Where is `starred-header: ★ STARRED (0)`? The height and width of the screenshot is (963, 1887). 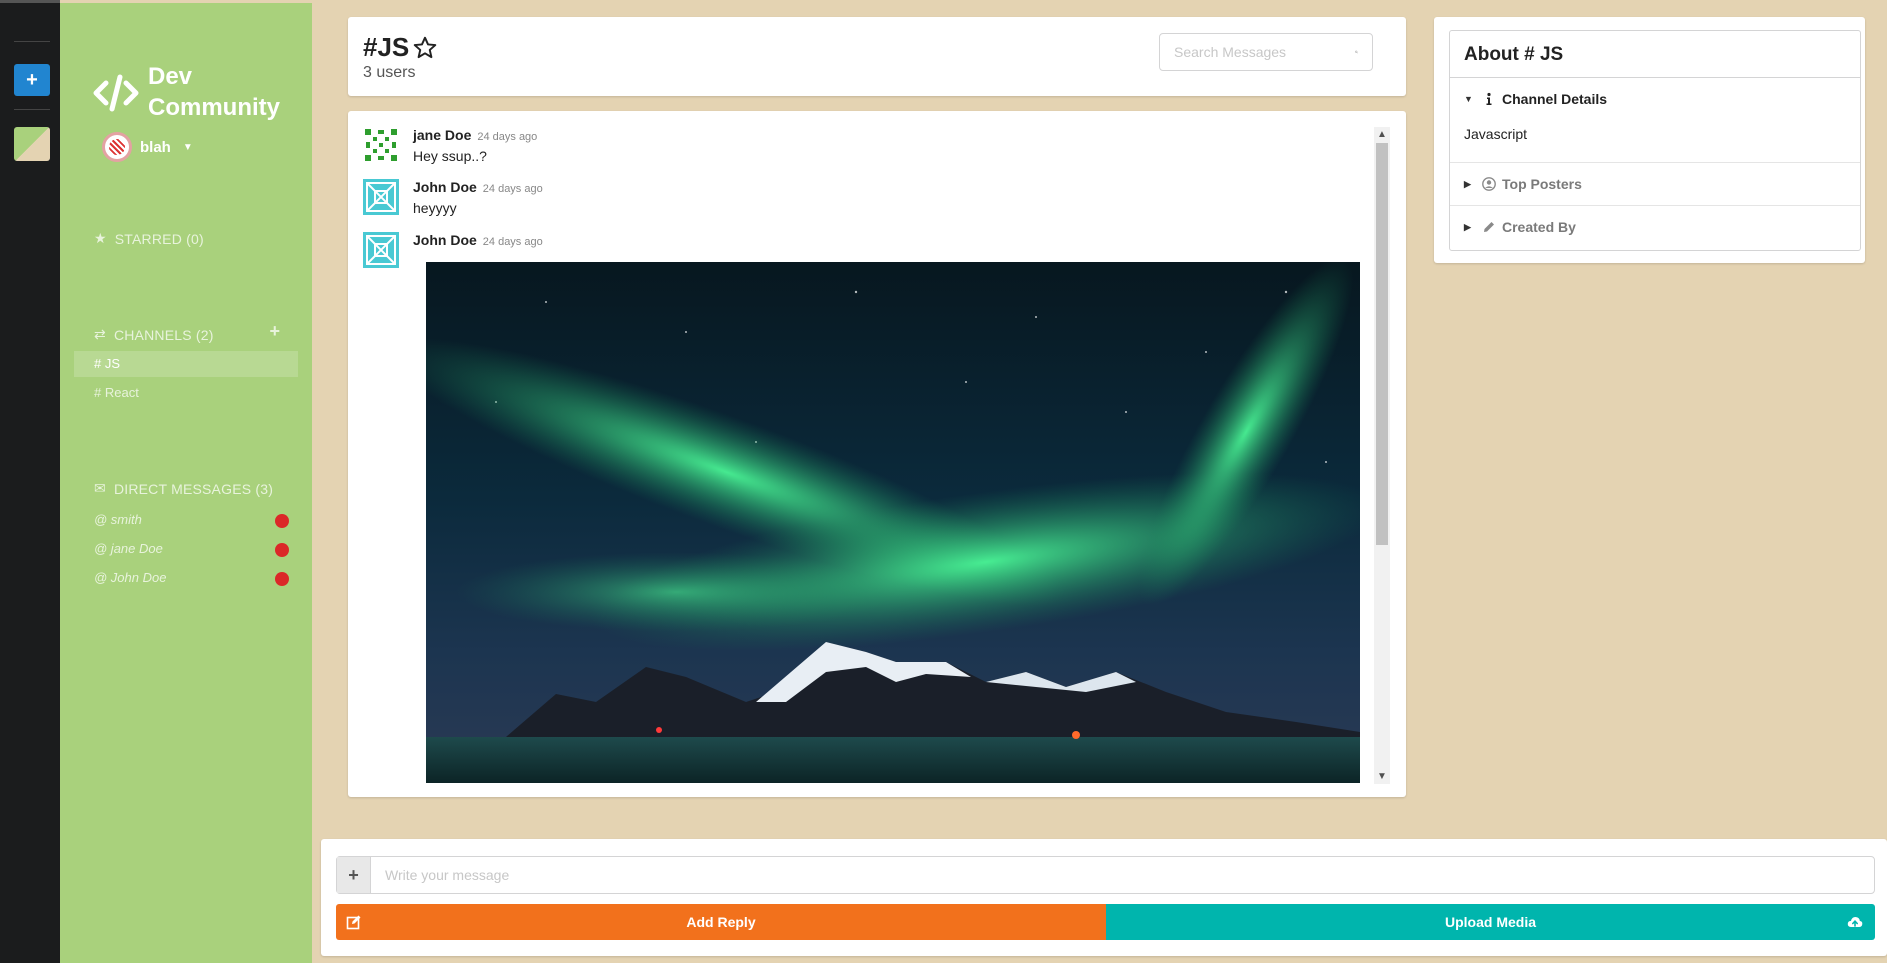
starred-header: ★ STARRED (0) is located at coordinates (149, 238).